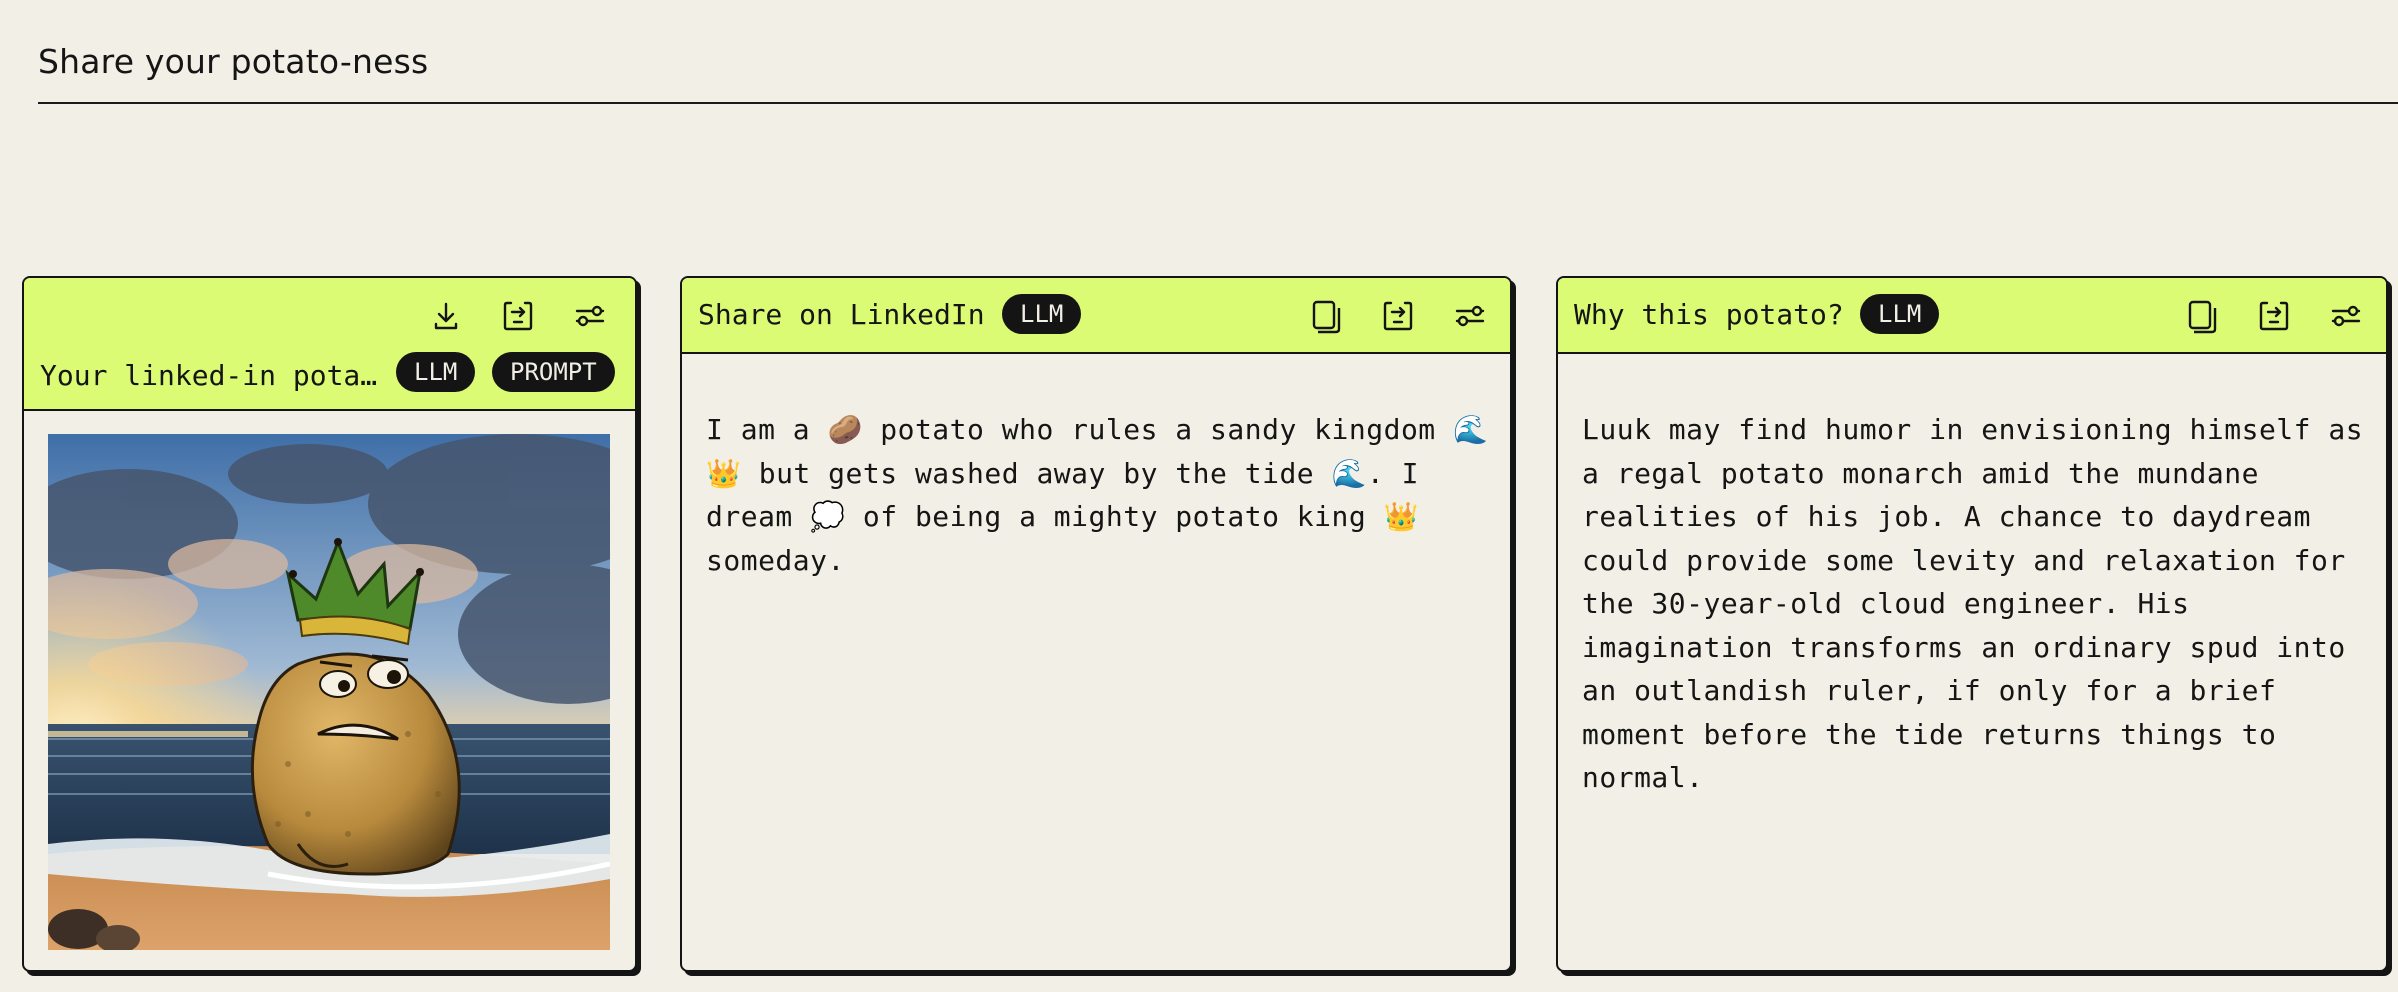  I want to click on prompt-badge: PROMPT, so click(553, 372).